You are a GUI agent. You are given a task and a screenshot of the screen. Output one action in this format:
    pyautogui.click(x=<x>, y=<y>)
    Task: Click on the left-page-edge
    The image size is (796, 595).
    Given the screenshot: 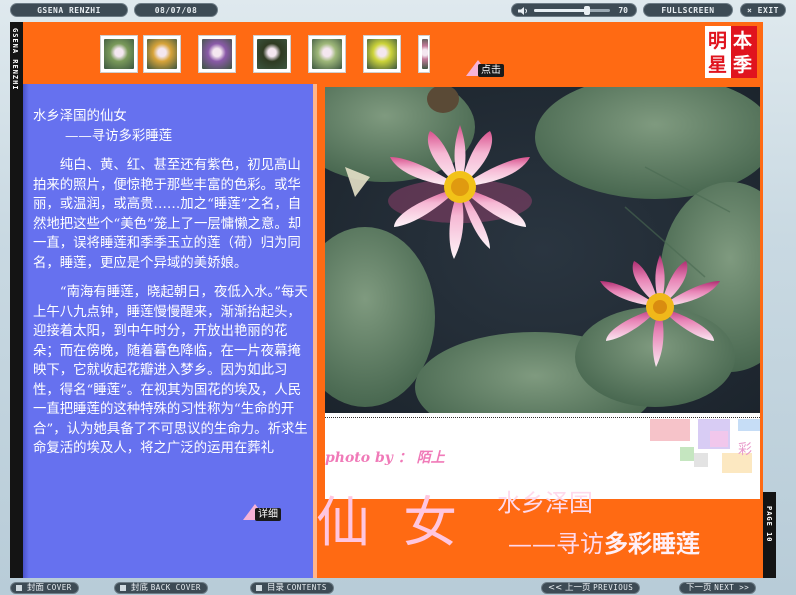 What is the action you would take?
    pyautogui.click(x=26, y=331)
    